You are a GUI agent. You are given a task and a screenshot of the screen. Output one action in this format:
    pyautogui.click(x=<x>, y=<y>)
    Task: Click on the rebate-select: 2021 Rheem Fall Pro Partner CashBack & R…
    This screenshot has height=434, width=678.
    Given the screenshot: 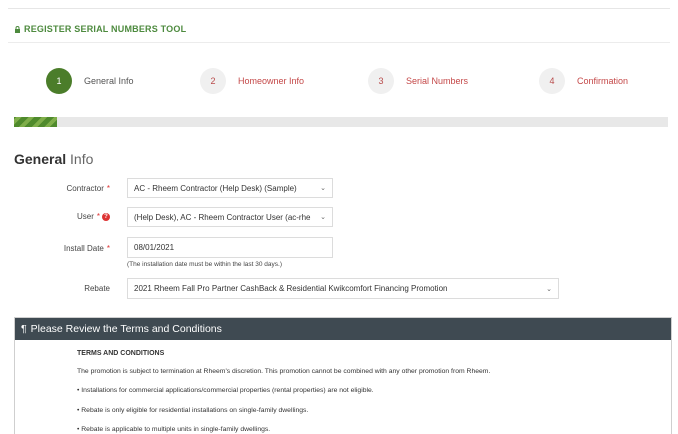 What is the action you would take?
    pyautogui.click(x=343, y=288)
    